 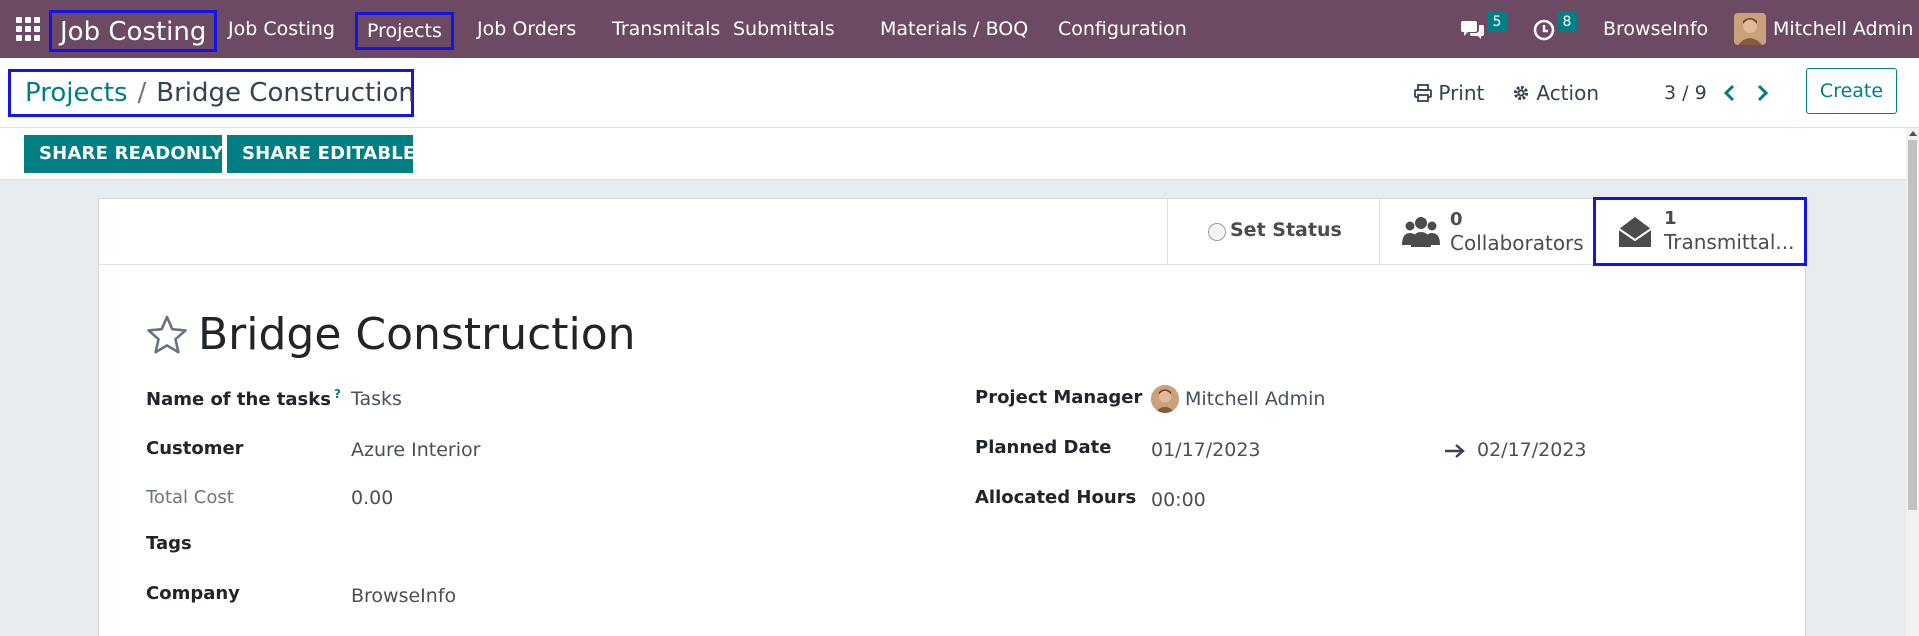 I want to click on messages-count-badge: 5, so click(x=1497, y=22).